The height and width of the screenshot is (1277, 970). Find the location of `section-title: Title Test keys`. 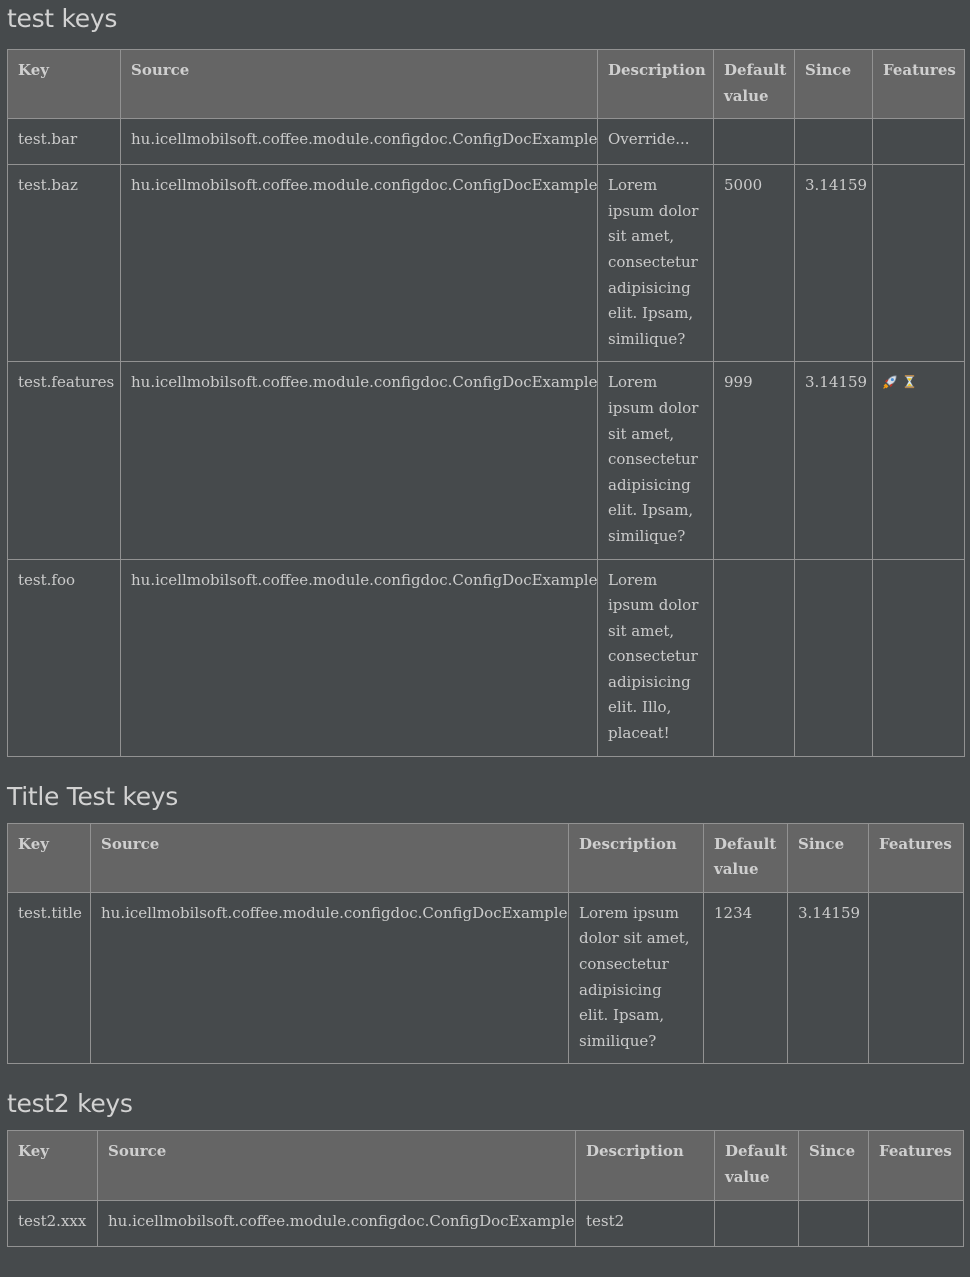

section-title: Title Test keys is located at coordinates (92, 796).